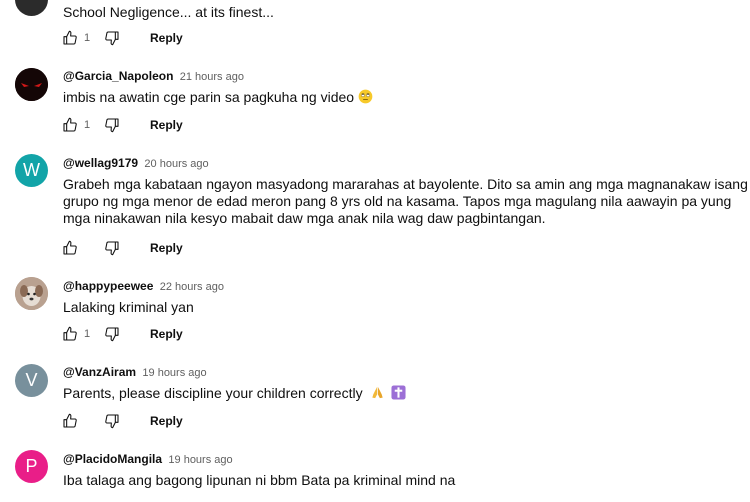 The image size is (750, 502). What do you see at coordinates (378, 392) in the screenshot?
I see `praying-hands-emoji` at bounding box center [378, 392].